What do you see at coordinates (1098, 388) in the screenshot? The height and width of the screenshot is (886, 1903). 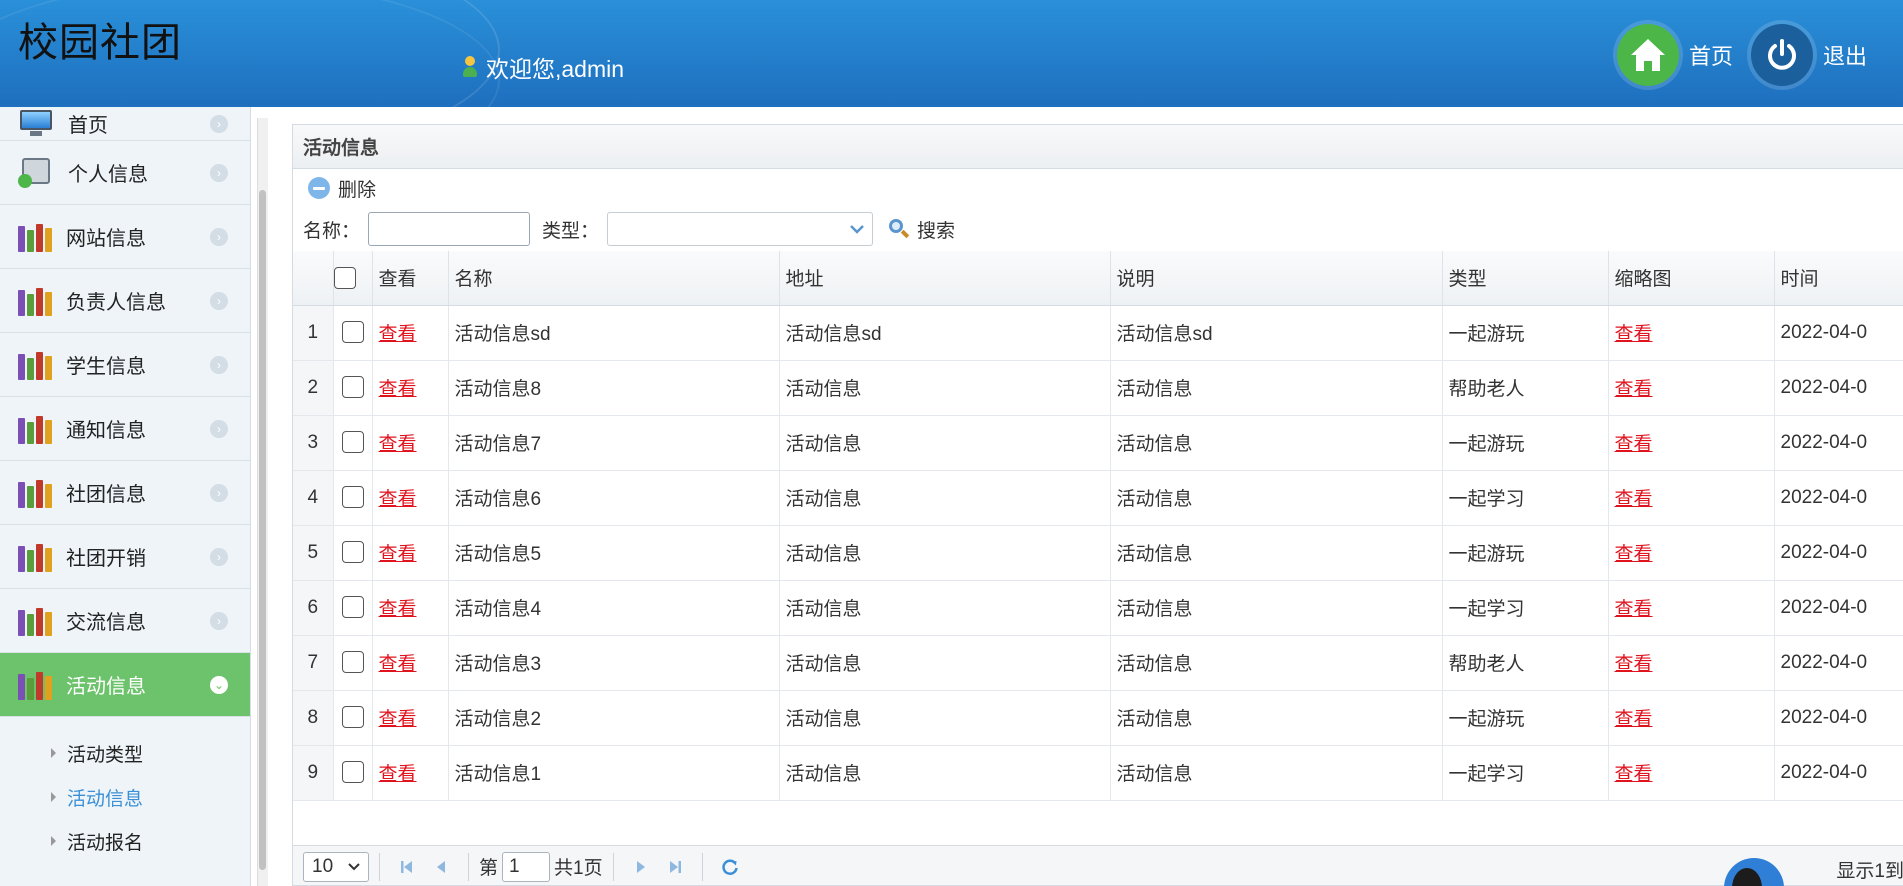 I see `table-row: 2 查看 活动信息8 活动信息 活动信息 帮助老人 查看 2022-04-0` at bounding box center [1098, 388].